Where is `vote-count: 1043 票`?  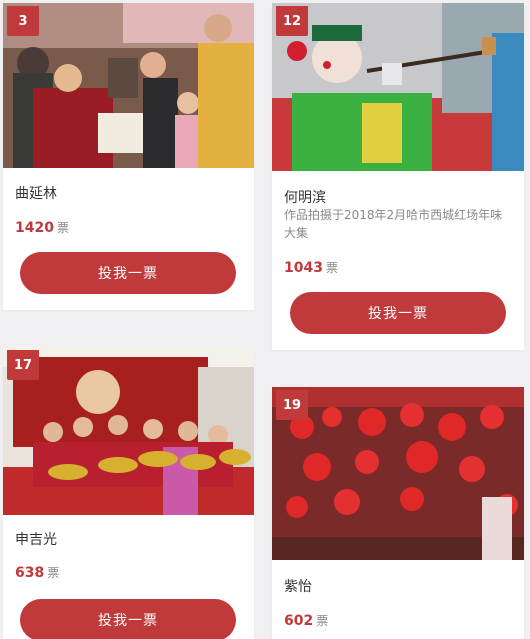 vote-count: 1043 票 is located at coordinates (311, 267).